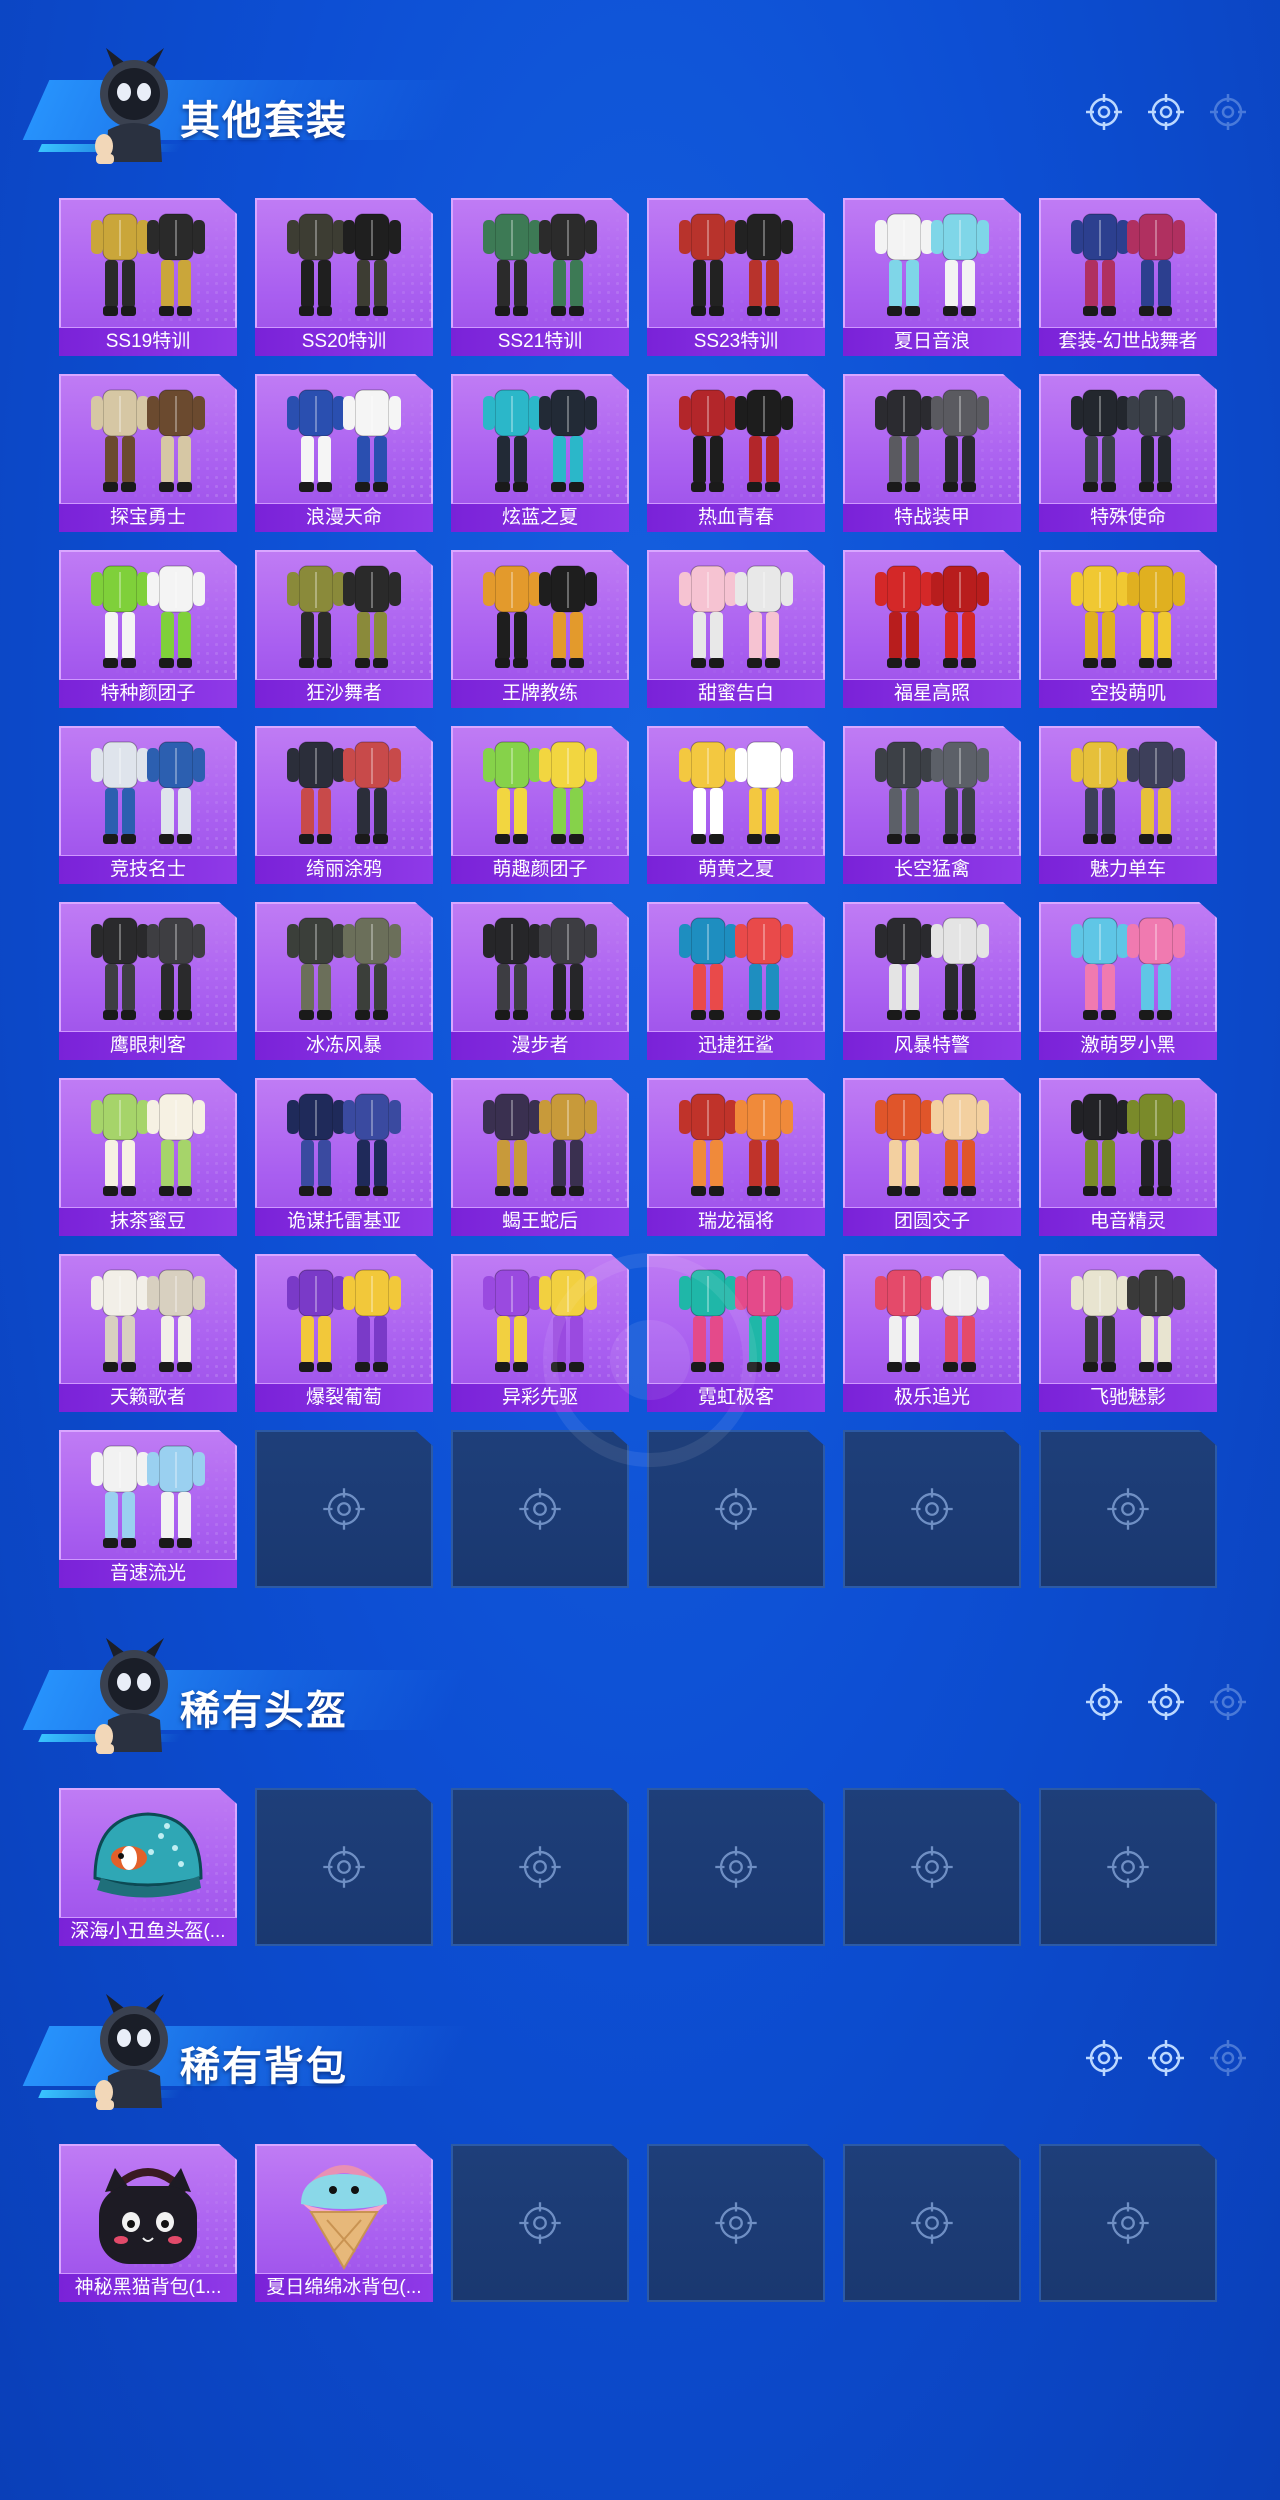  Describe the element at coordinates (344, 341) in the screenshot. I see `item-label: SS20特训` at that location.